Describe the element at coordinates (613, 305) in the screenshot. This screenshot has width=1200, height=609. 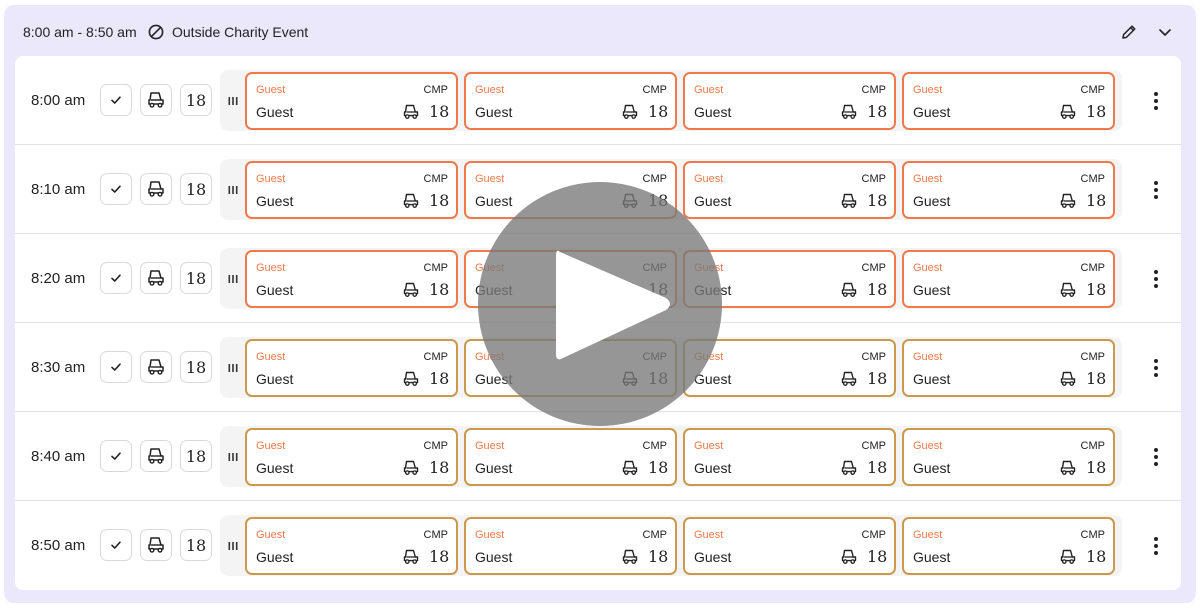
I see `play-icon` at that location.